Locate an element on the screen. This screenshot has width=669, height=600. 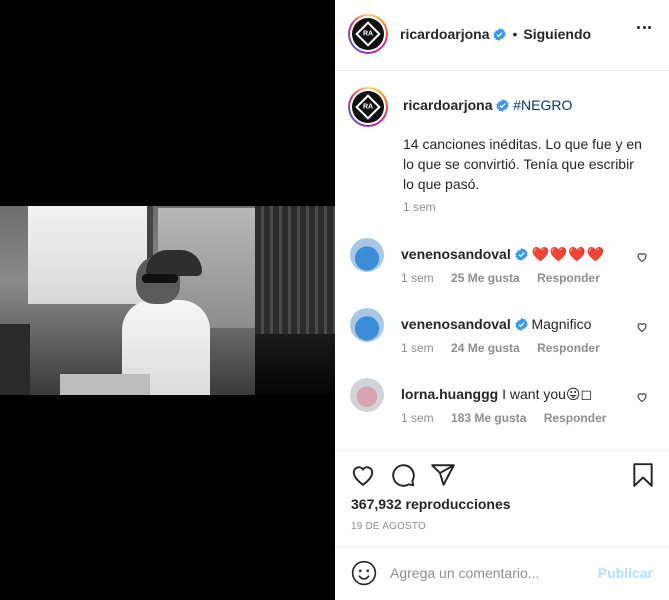
hashtag-link: #NEGRO is located at coordinates (542, 105).